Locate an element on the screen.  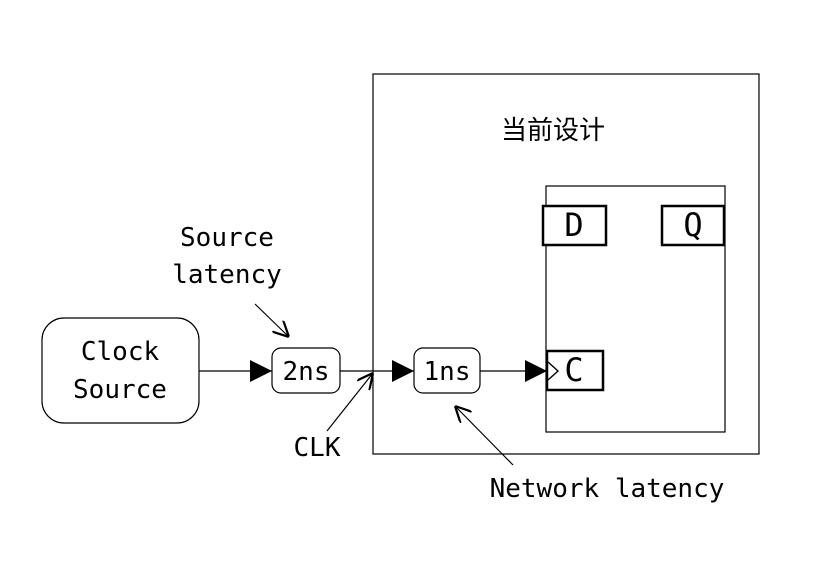
network-latency-label: Network latency is located at coordinates (607, 489).